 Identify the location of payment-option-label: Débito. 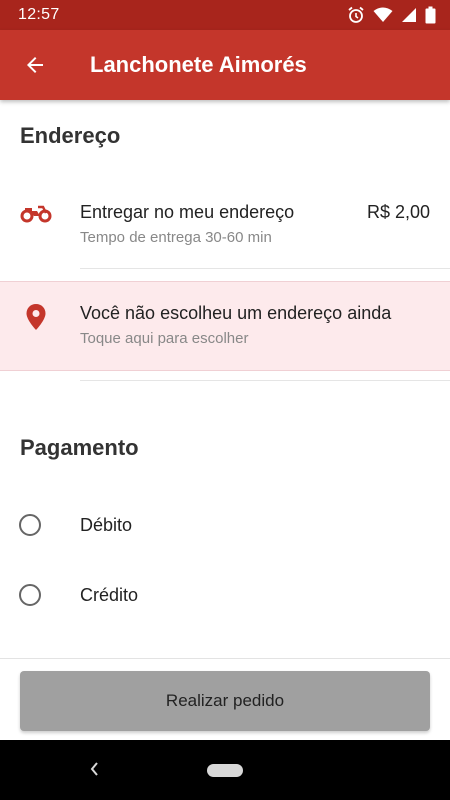
(106, 525).